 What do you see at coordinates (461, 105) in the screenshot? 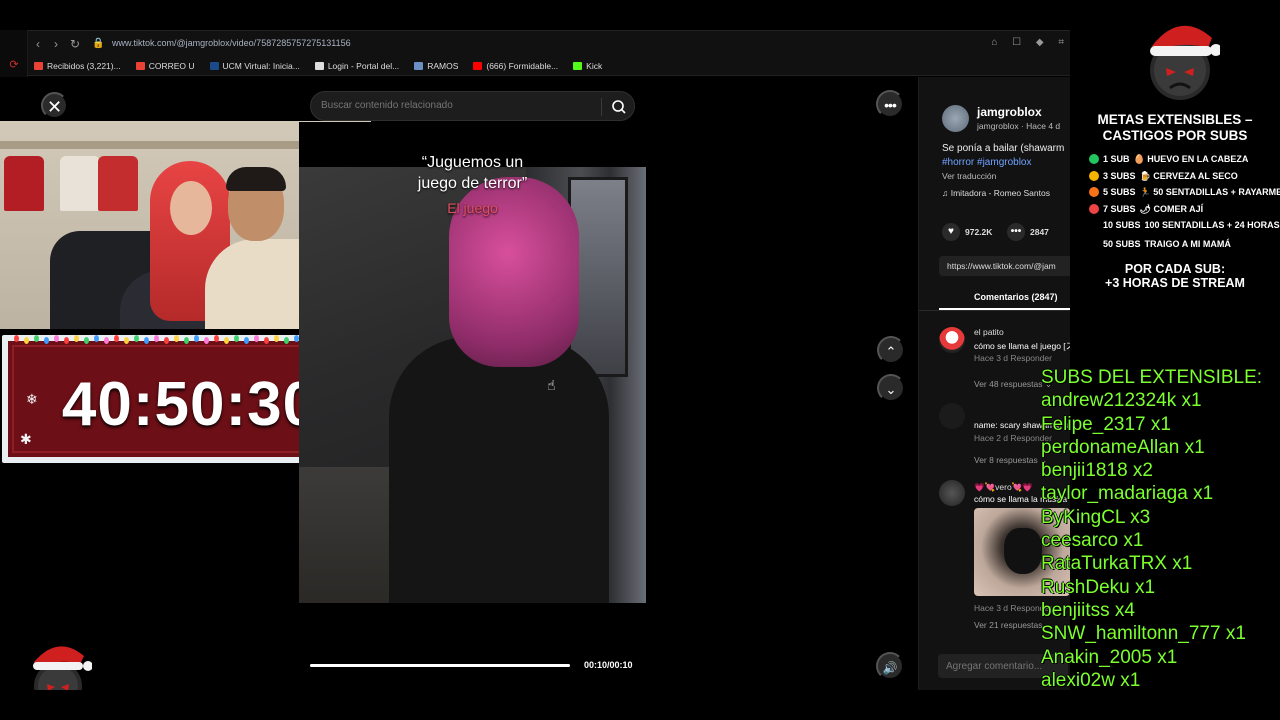
I see `search-input` at bounding box center [461, 105].